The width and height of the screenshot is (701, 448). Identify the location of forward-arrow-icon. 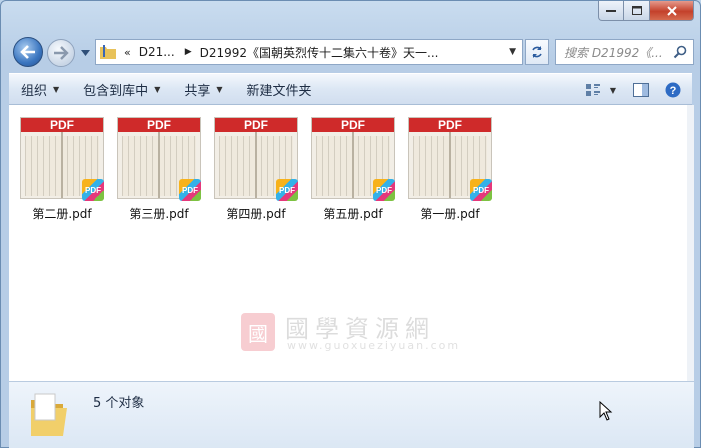
(61, 53).